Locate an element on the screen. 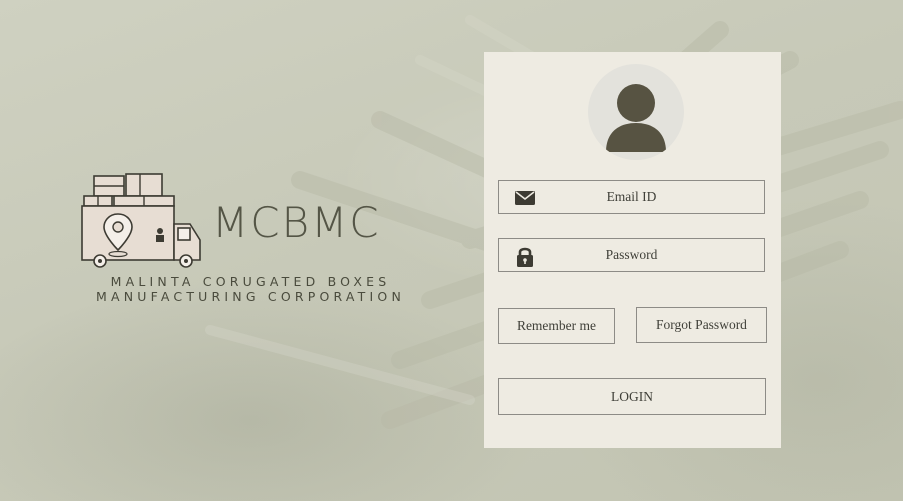 The width and height of the screenshot is (903, 501). email-field-label: Email ID is located at coordinates (631, 196).